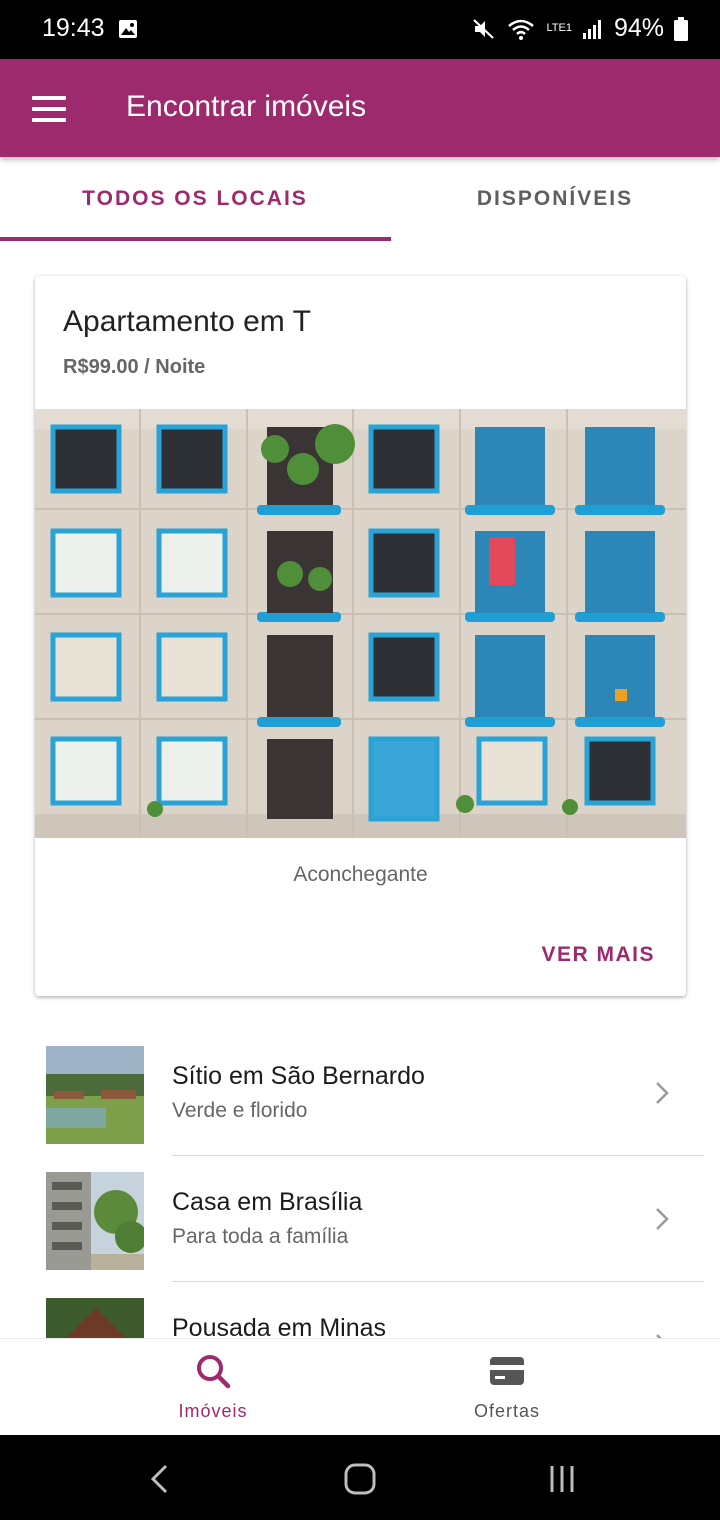 Image resolution: width=720 pixels, height=1520 pixels. What do you see at coordinates (521, 29) in the screenshot?
I see `wifi-icon` at bounding box center [521, 29].